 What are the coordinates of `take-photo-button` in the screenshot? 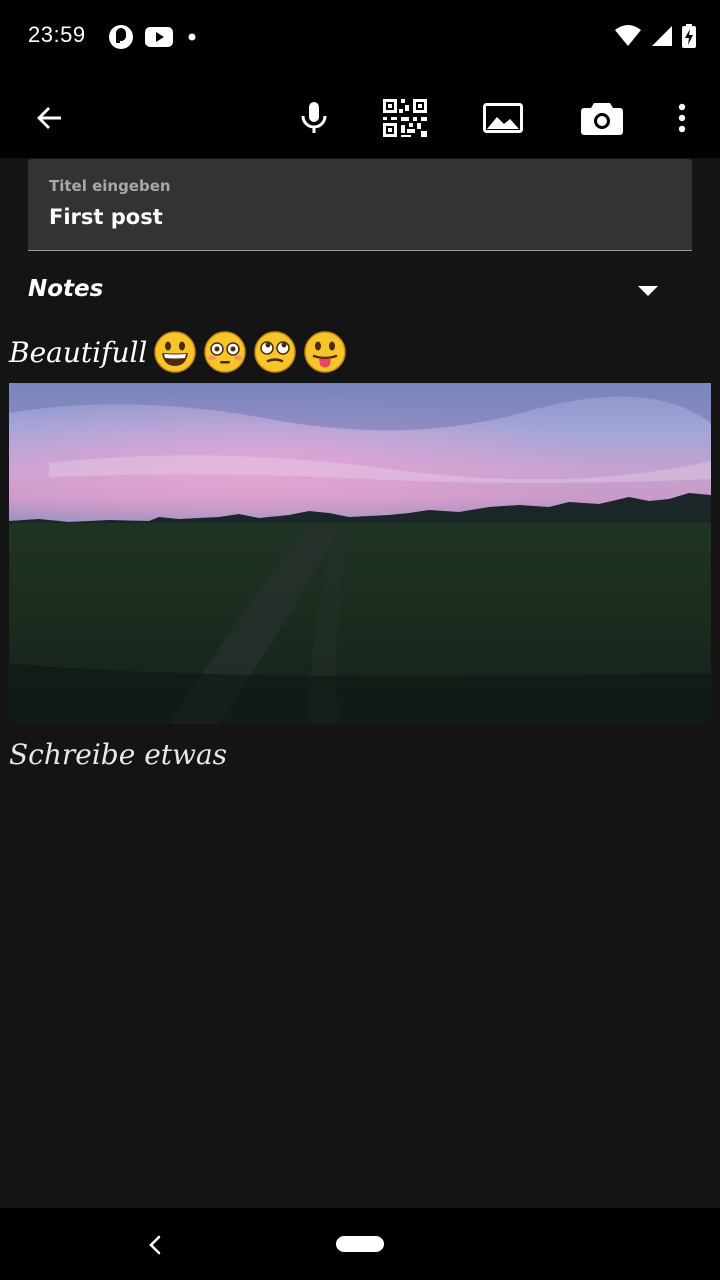 It's located at (602, 118).